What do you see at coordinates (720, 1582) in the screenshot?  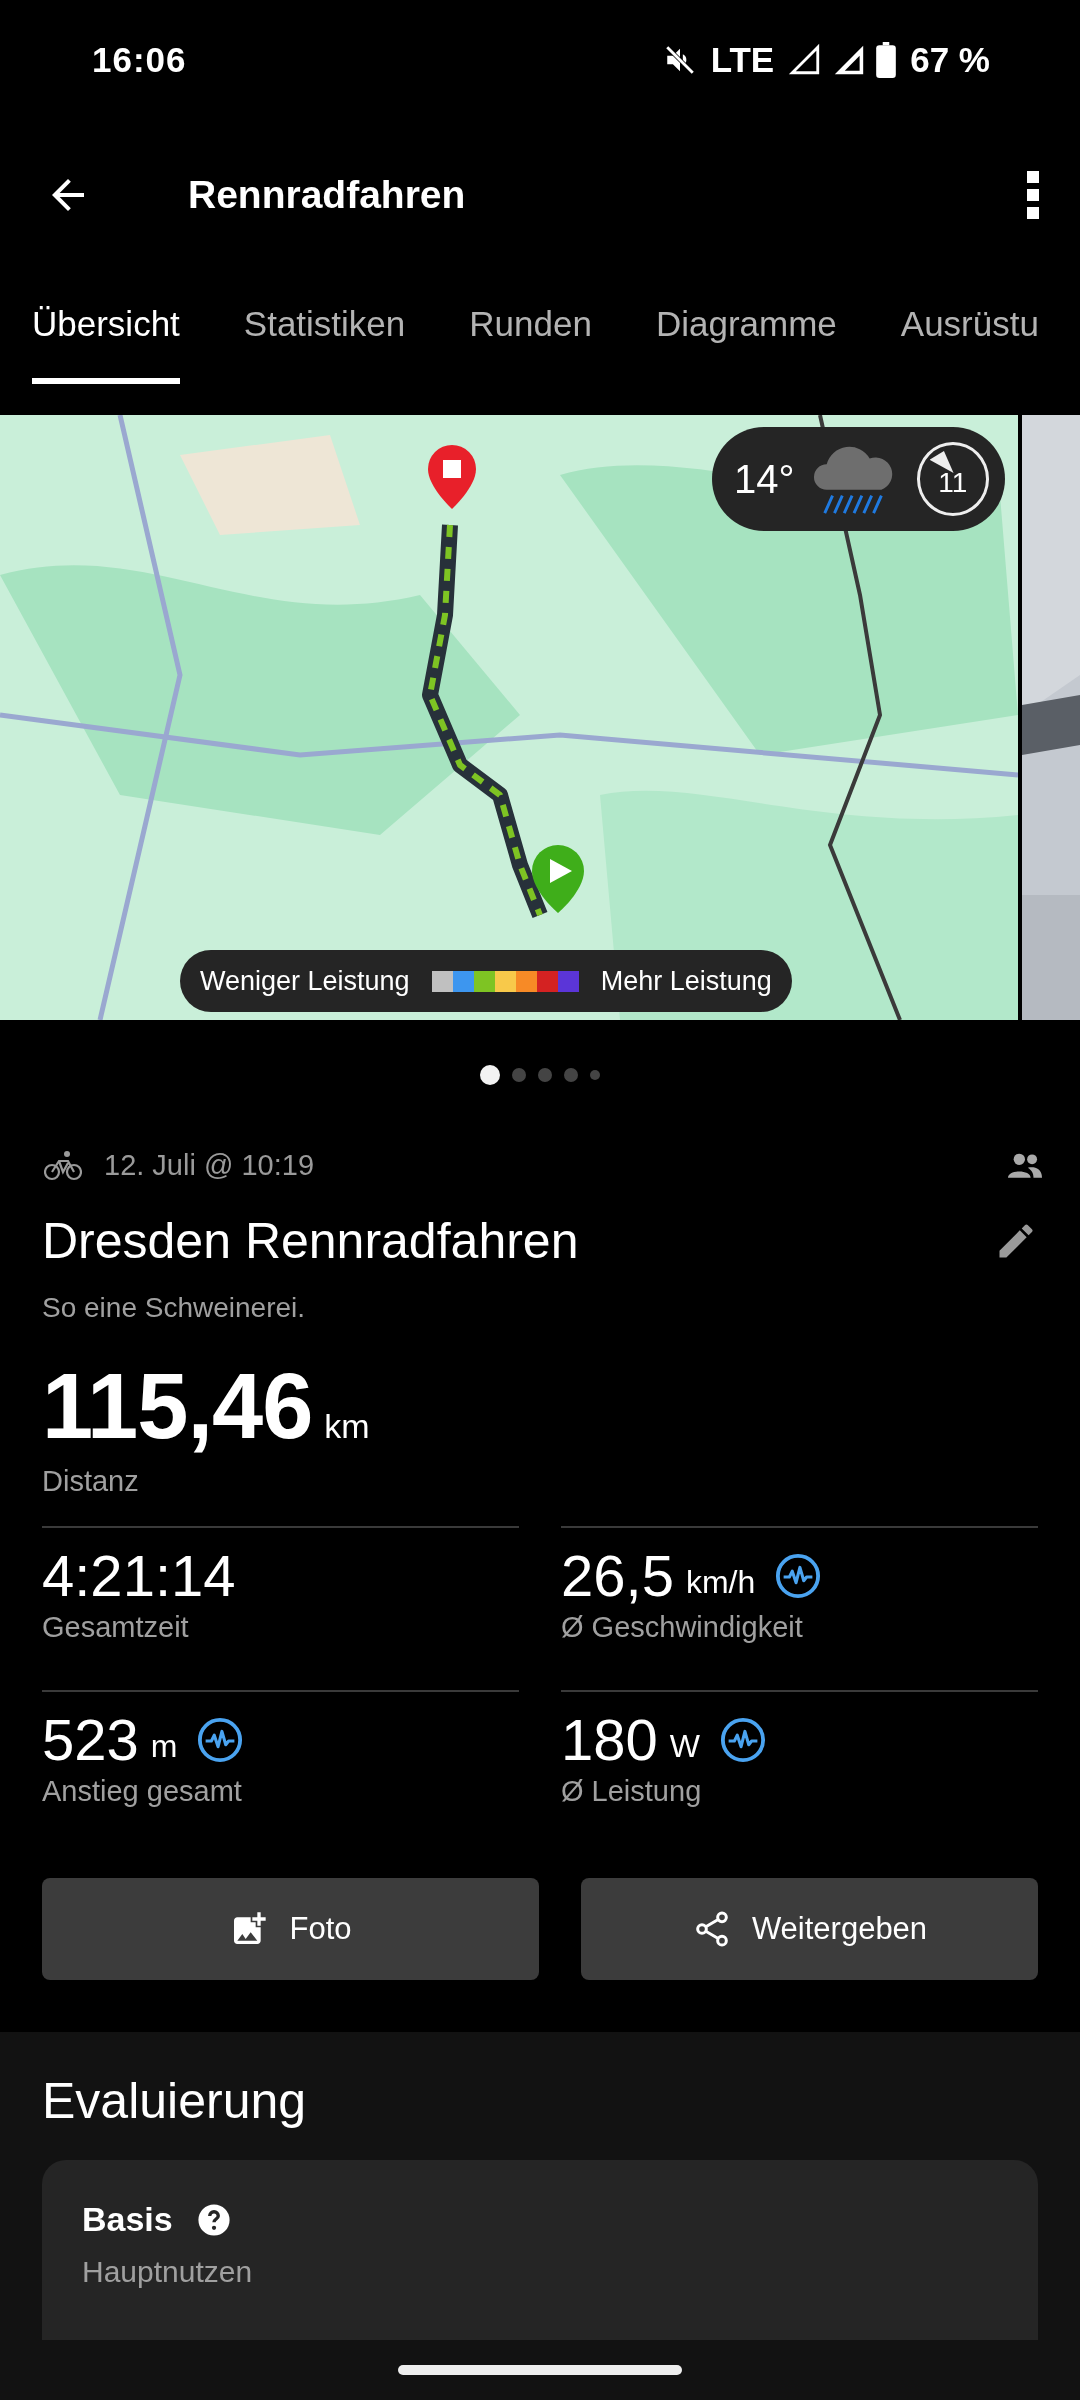 I see `stat-unit: km/h` at bounding box center [720, 1582].